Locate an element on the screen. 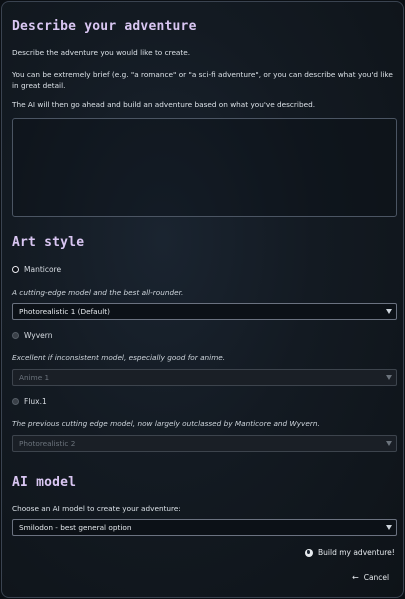  select-value: Smilodon - best general option is located at coordinates (75, 527).